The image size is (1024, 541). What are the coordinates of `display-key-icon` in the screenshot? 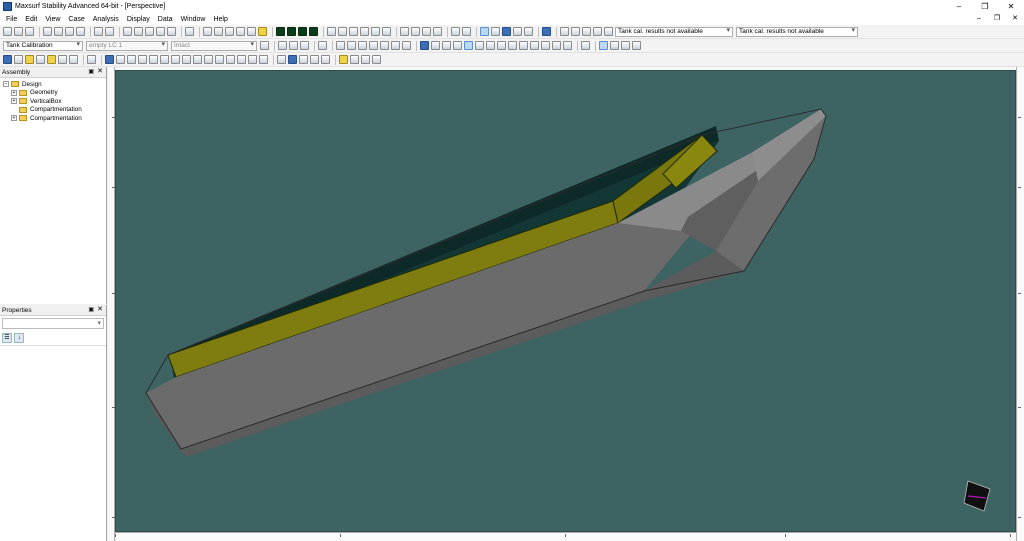 It's located at (73, 59).